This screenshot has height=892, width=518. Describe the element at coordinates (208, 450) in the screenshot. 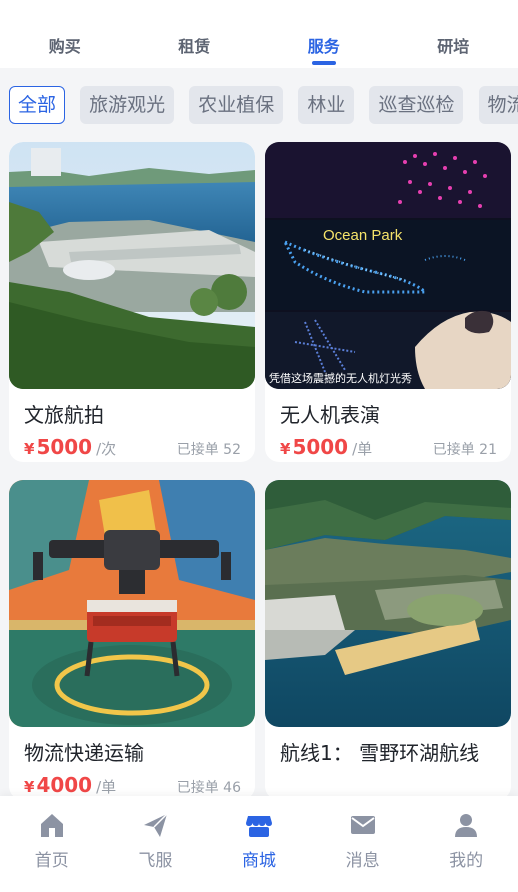

I see `order-count: 已接单 52` at that location.